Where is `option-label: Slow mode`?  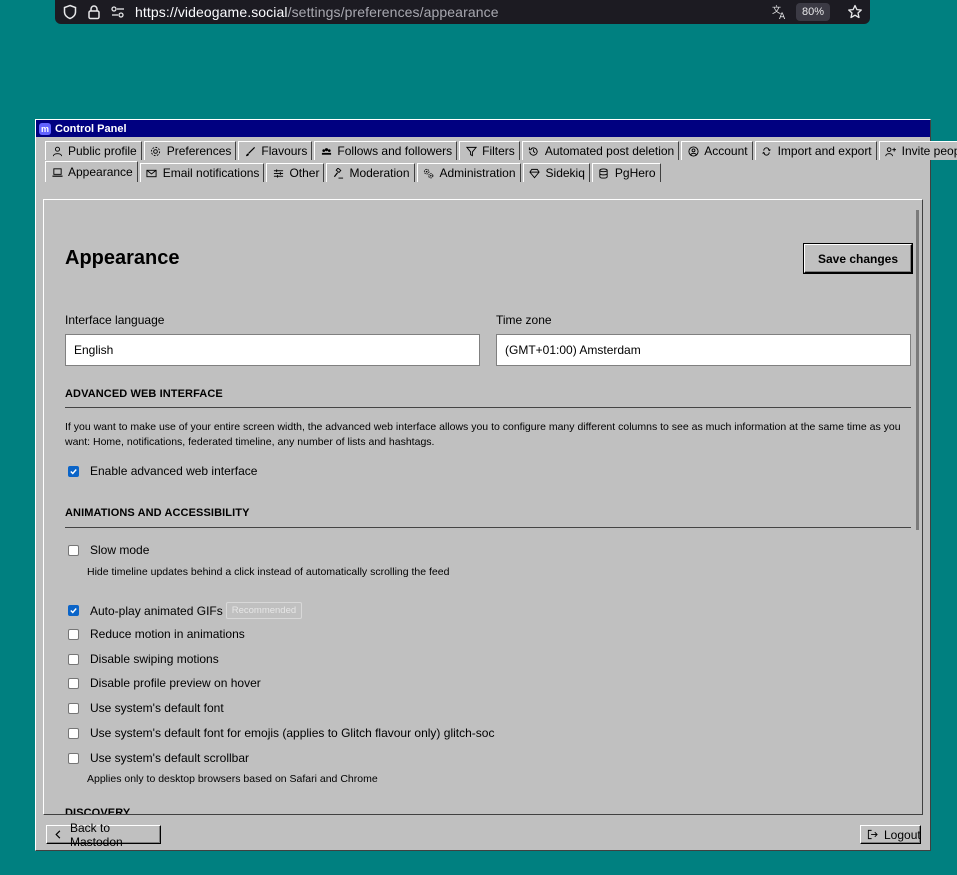
option-label: Slow mode is located at coordinates (120, 550).